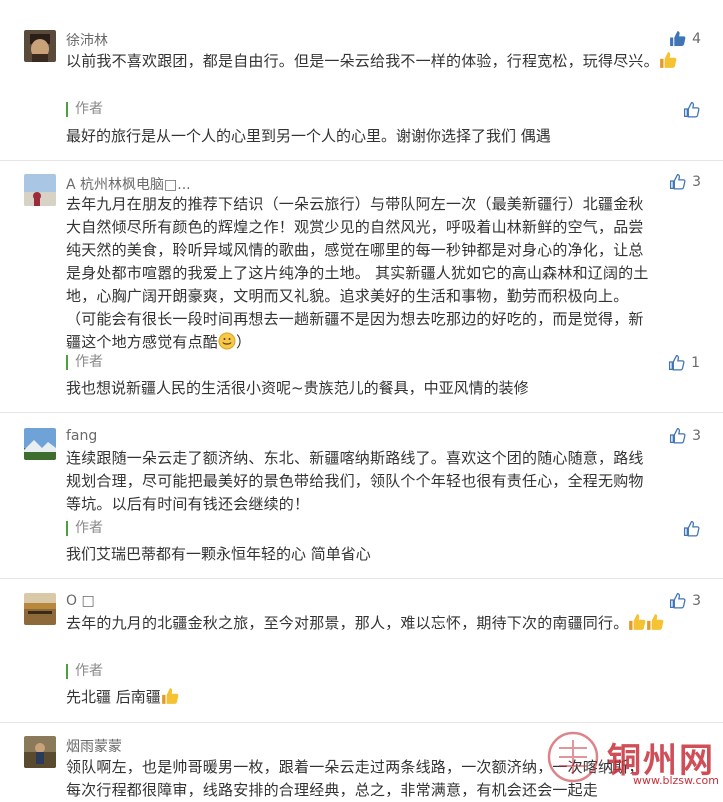 The width and height of the screenshot is (723, 802). I want to click on watermark-seal-icon, so click(573, 757).